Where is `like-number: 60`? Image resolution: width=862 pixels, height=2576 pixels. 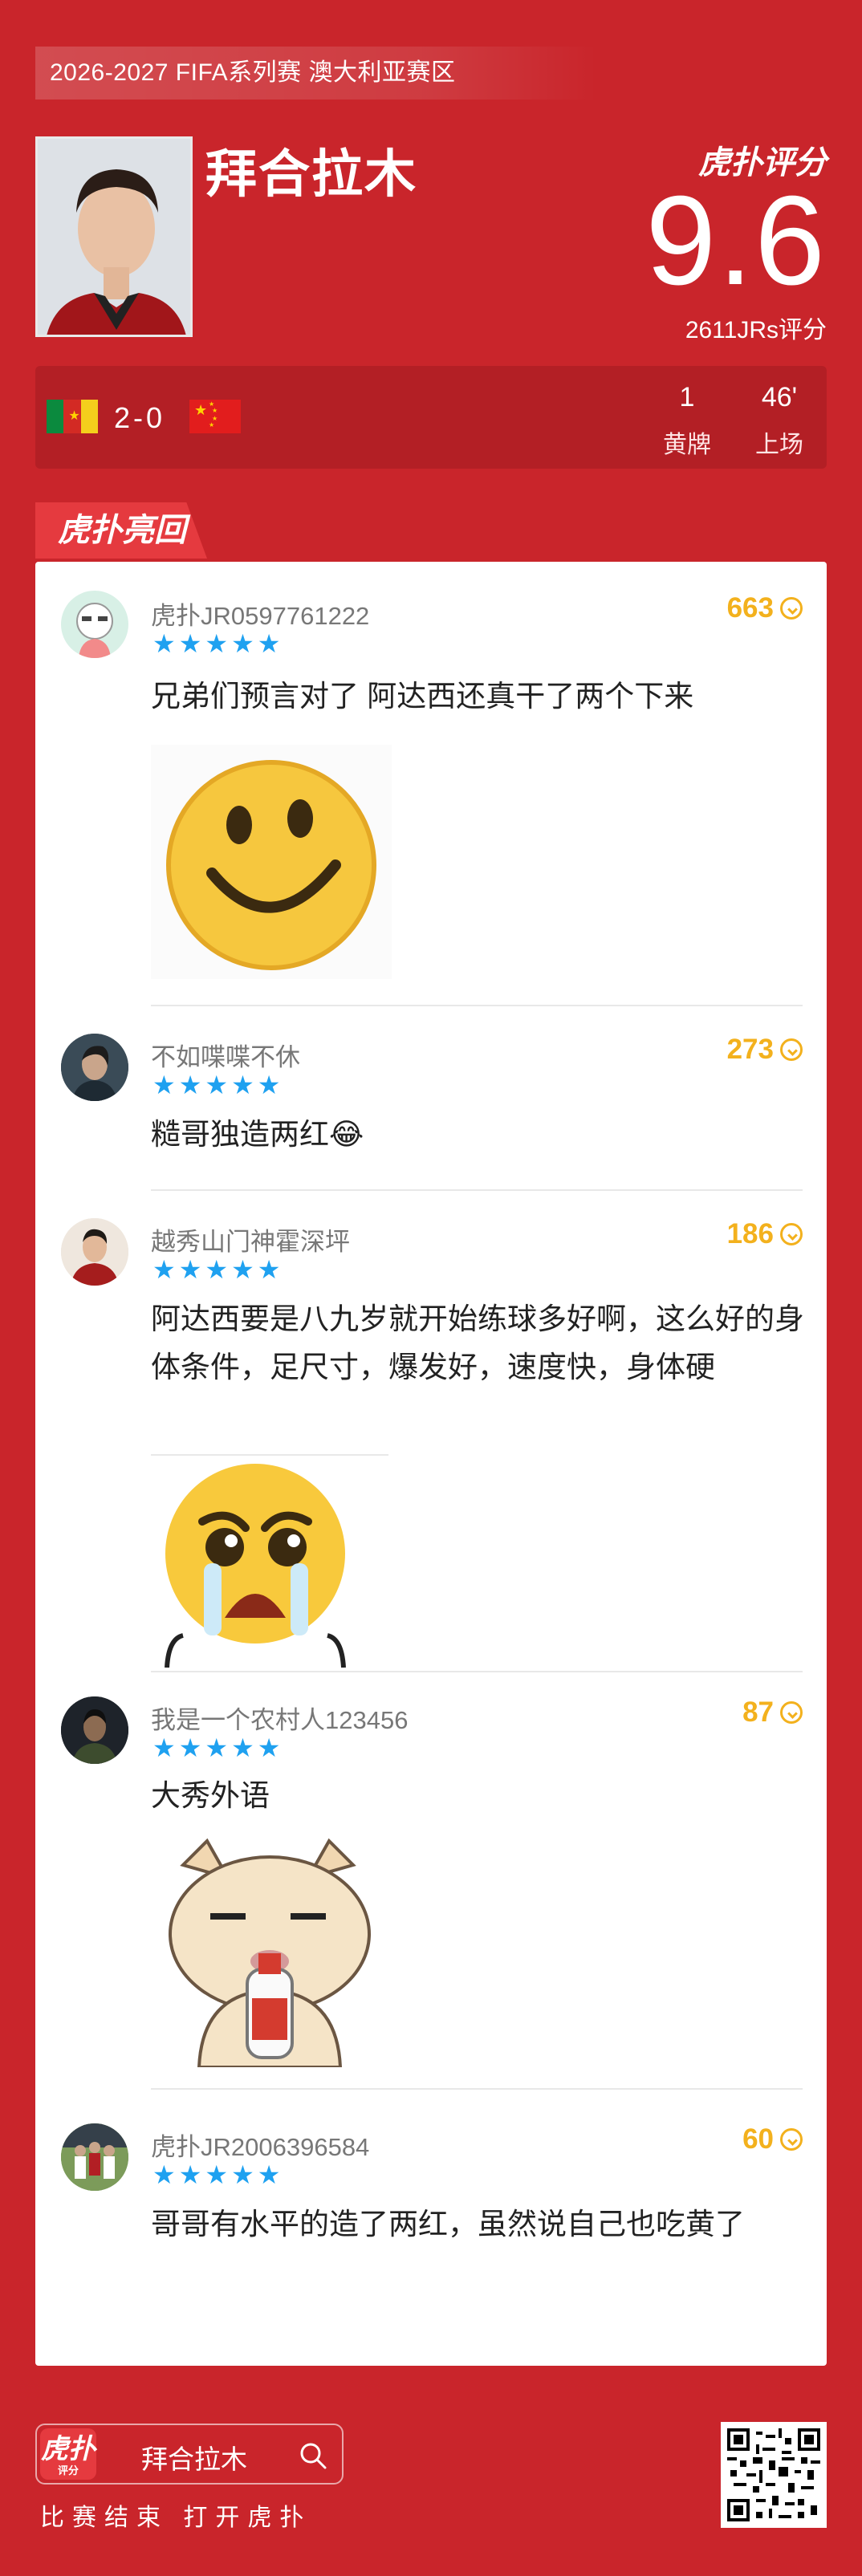
like-number: 60 is located at coordinates (758, 2139).